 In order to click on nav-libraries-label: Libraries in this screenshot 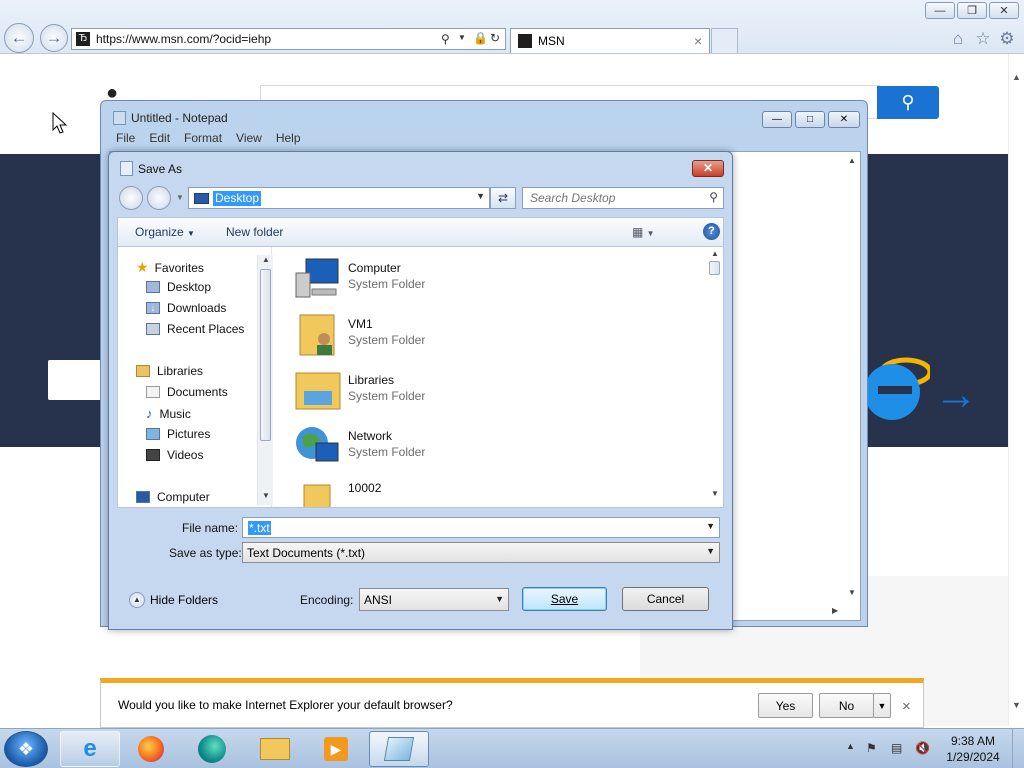, I will do `click(180, 371)`.